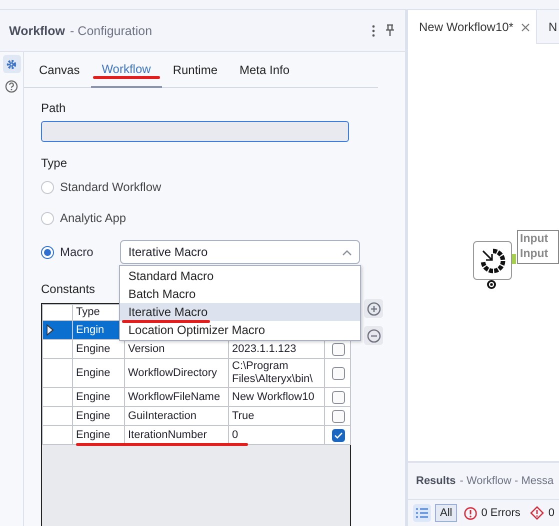 This screenshot has height=526, width=559. What do you see at coordinates (176, 397) in the screenshot?
I see `table-cell: WorkflowFileName` at bounding box center [176, 397].